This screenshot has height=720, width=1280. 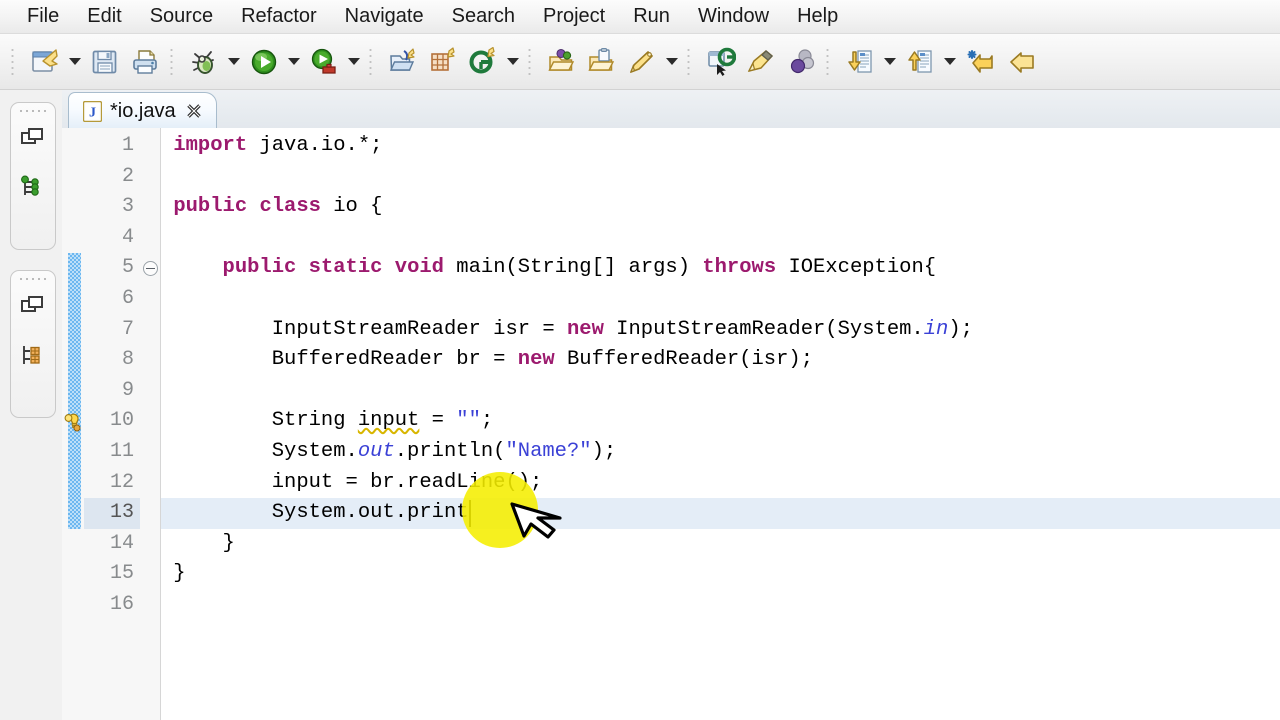 What do you see at coordinates (733, 16) in the screenshot?
I see `menu-item-window: Window` at bounding box center [733, 16].